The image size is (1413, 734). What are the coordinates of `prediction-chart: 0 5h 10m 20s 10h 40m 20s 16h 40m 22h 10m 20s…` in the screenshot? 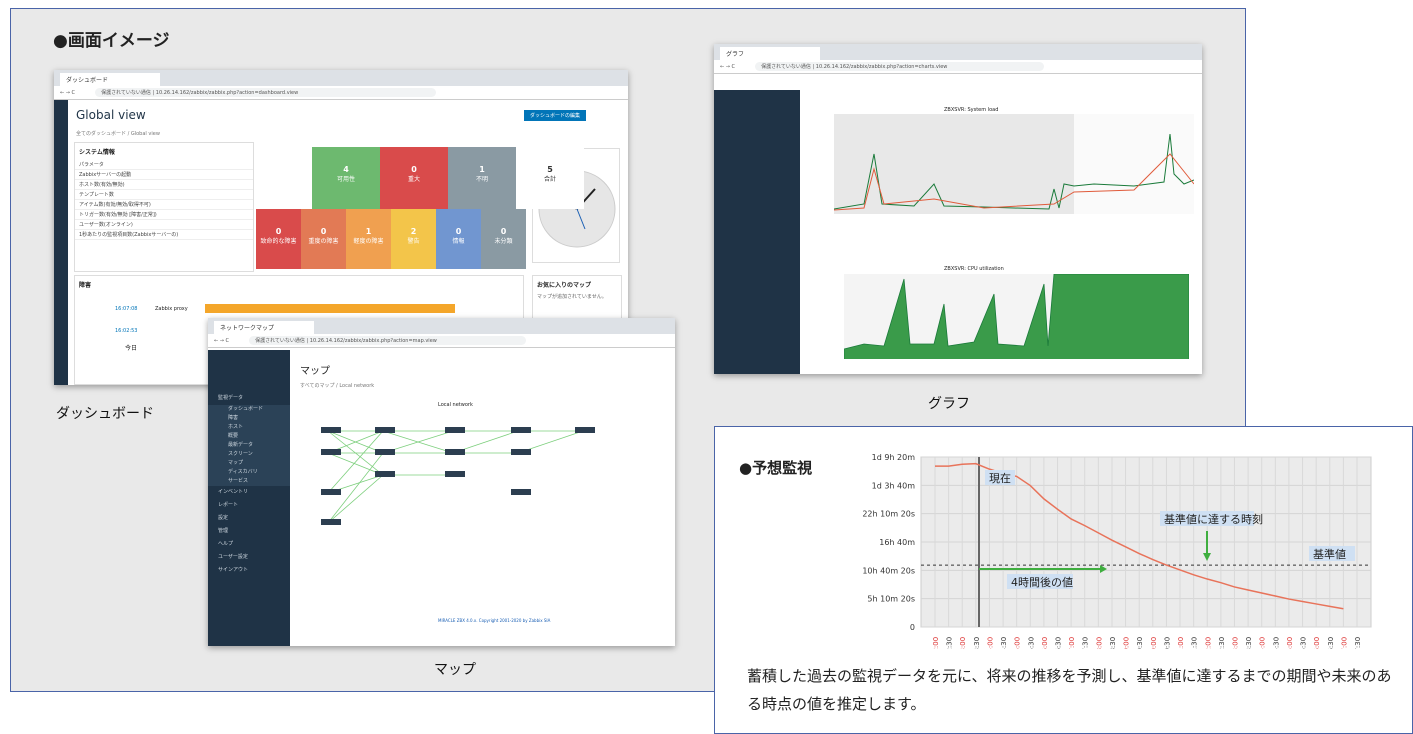 It's located at (1117, 551).